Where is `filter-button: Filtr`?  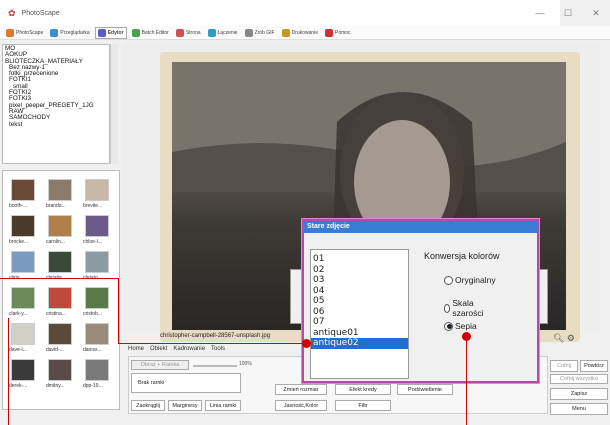 filter-button: Filtr is located at coordinates (363, 405).